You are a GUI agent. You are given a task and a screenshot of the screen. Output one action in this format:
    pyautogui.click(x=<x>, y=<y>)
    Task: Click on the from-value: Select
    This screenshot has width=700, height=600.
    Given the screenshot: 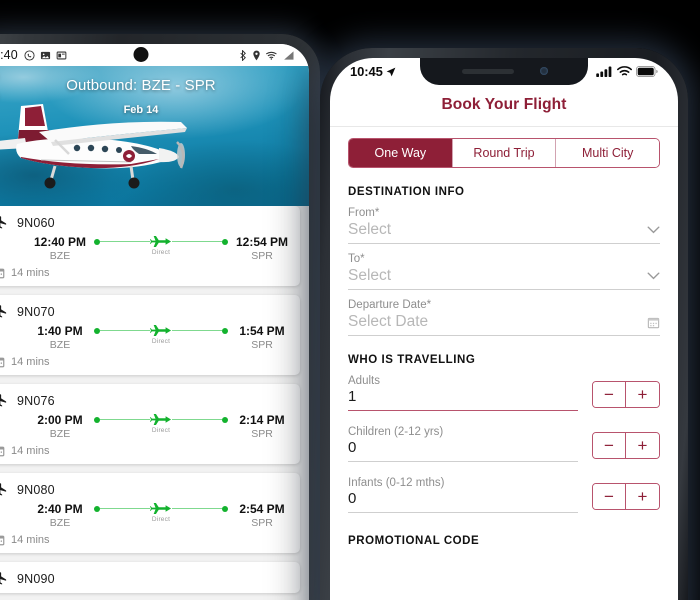 What is the action you would take?
    pyautogui.click(x=497, y=230)
    